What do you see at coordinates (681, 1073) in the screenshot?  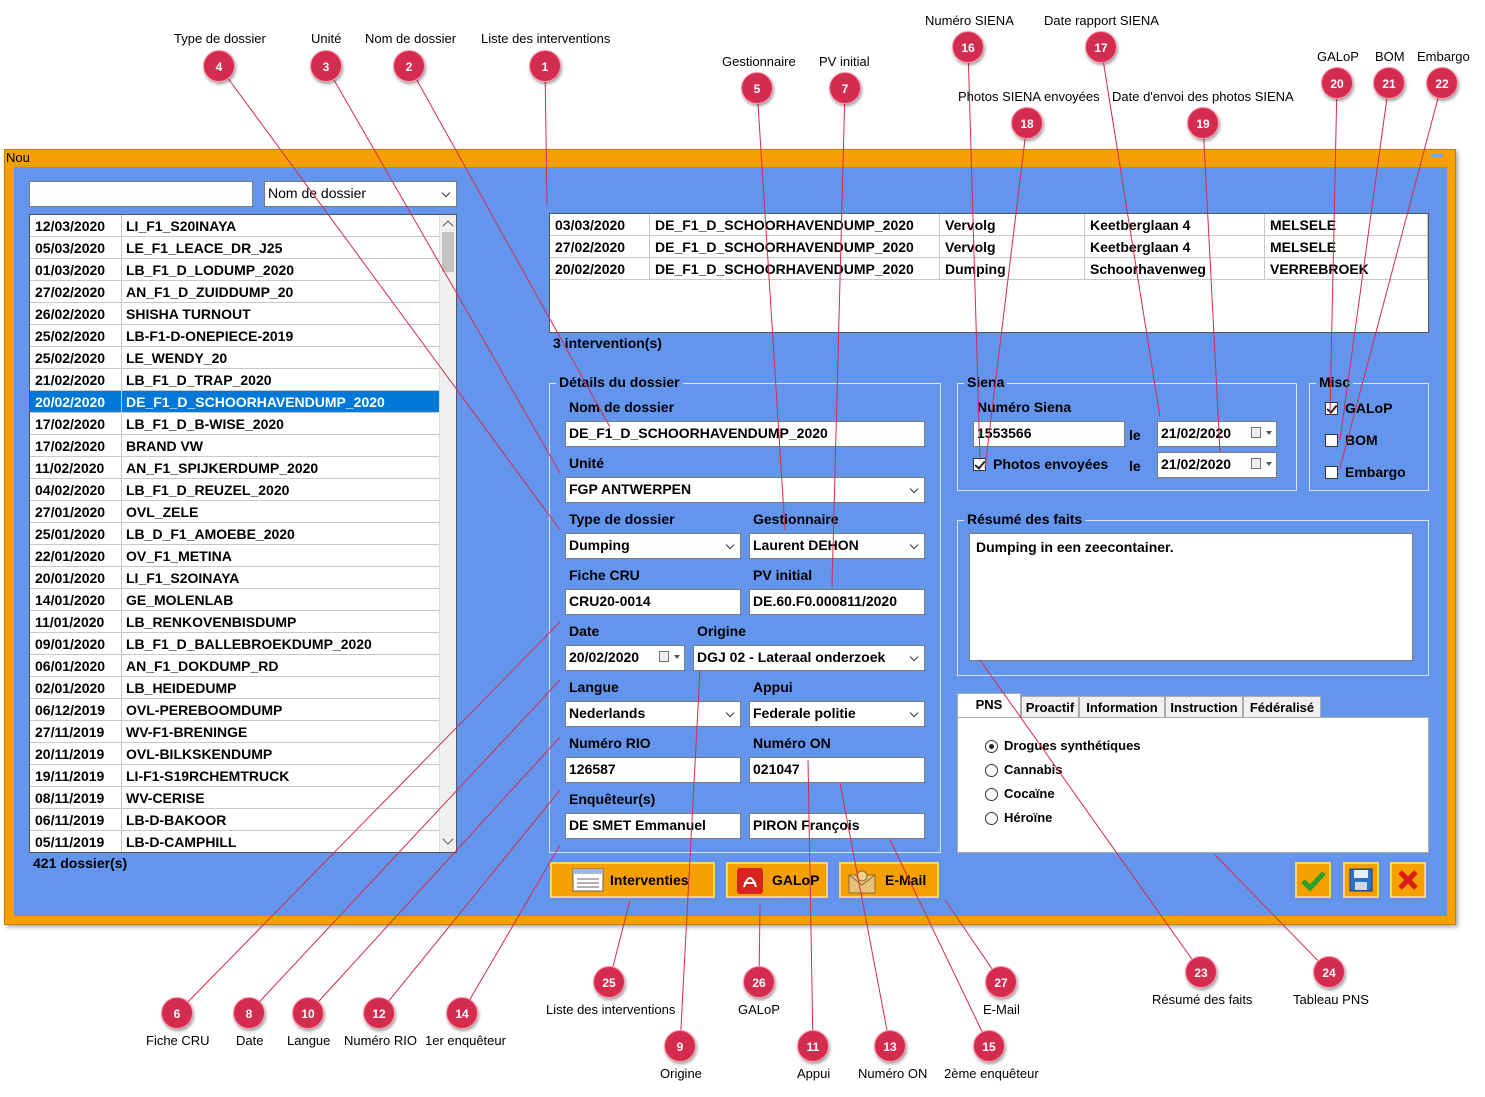 I see `callout-origine: Origine` at bounding box center [681, 1073].